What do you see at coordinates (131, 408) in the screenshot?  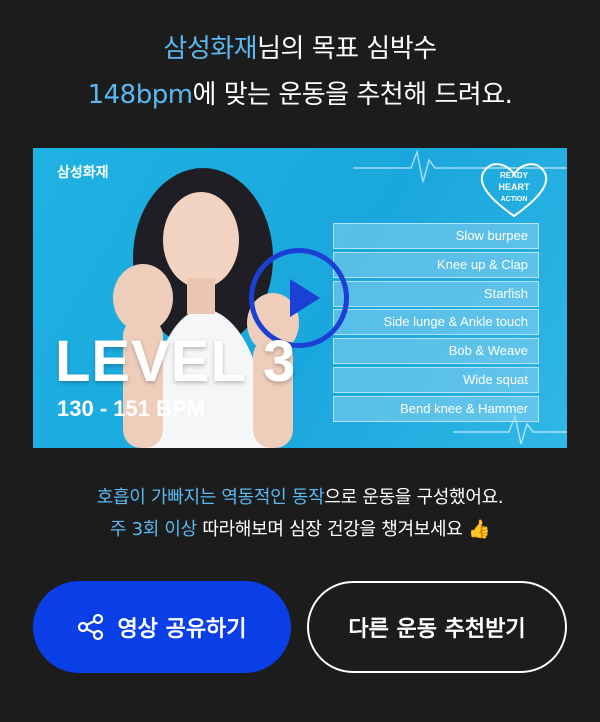 I see `bpm-range: 130 - 151 BPM` at bounding box center [131, 408].